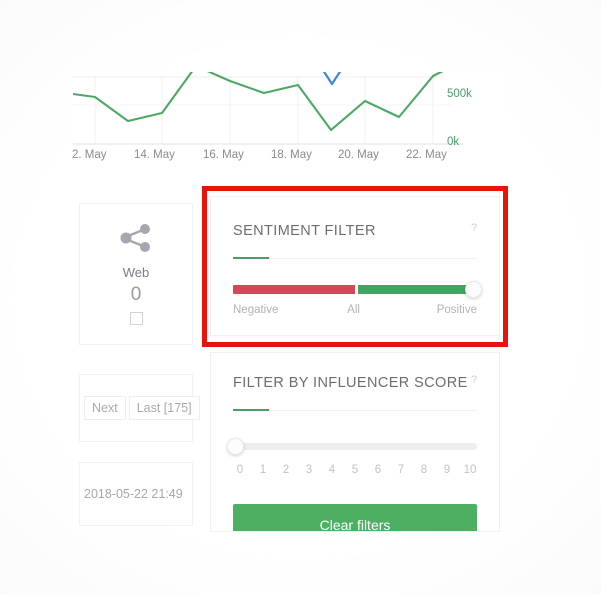 This screenshot has height=595, width=601. I want to click on influencer-slider-ticks: 0 1 2 3 4 5 6 7 8 9 10, so click(355, 470).